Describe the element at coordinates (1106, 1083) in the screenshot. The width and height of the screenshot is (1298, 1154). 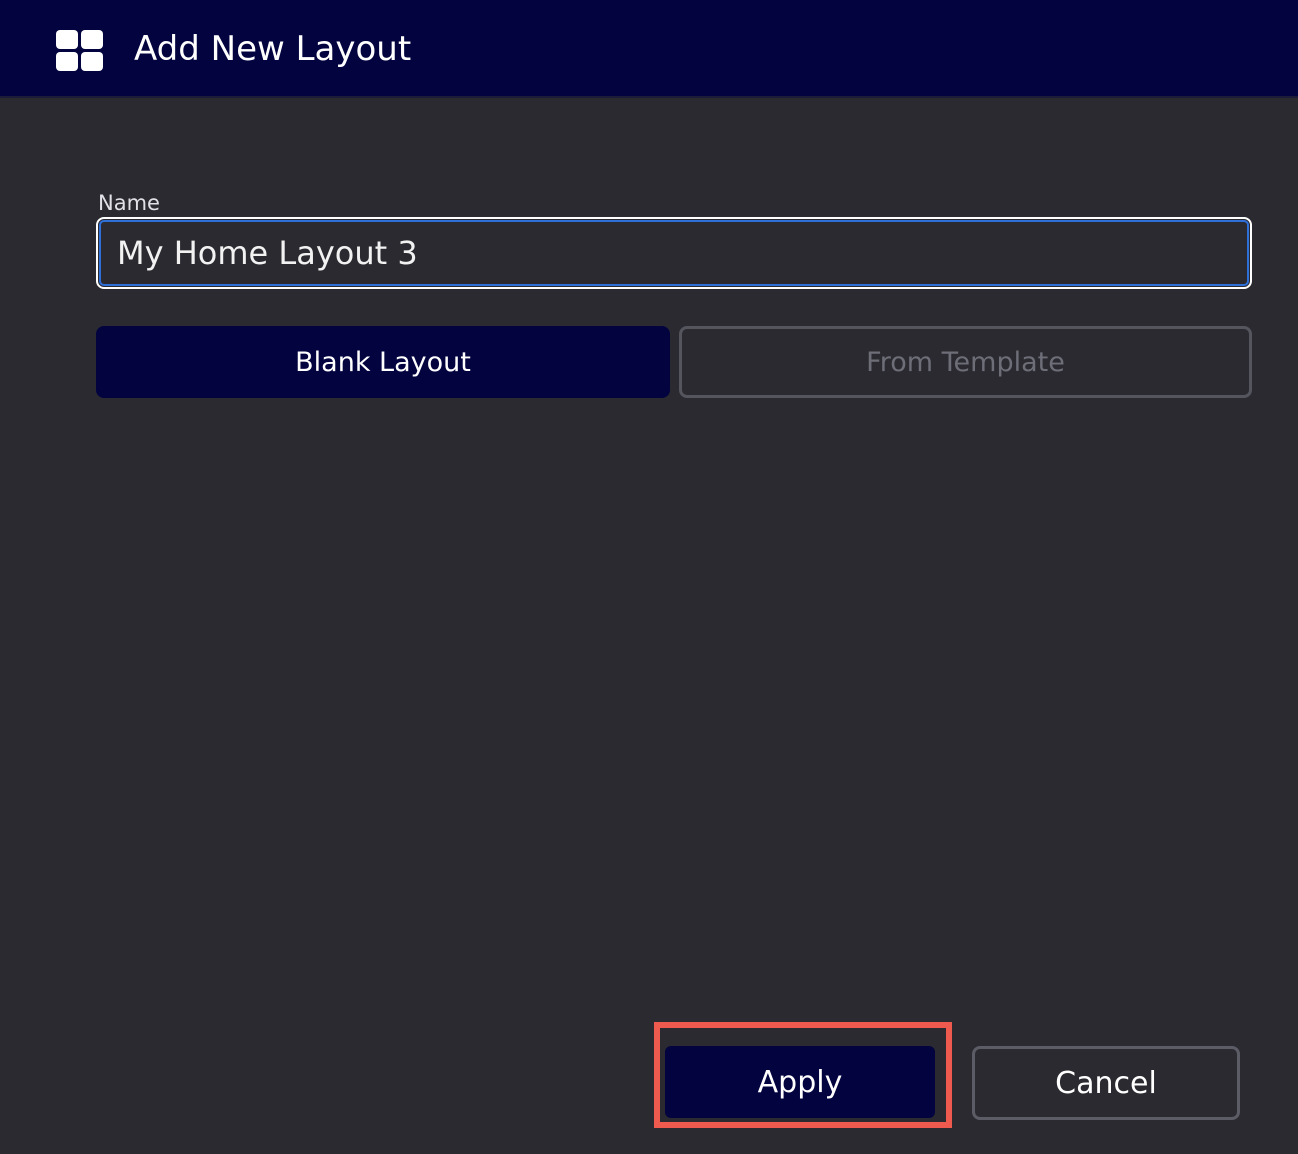
I see `cancel-button: Cancel` at that location.